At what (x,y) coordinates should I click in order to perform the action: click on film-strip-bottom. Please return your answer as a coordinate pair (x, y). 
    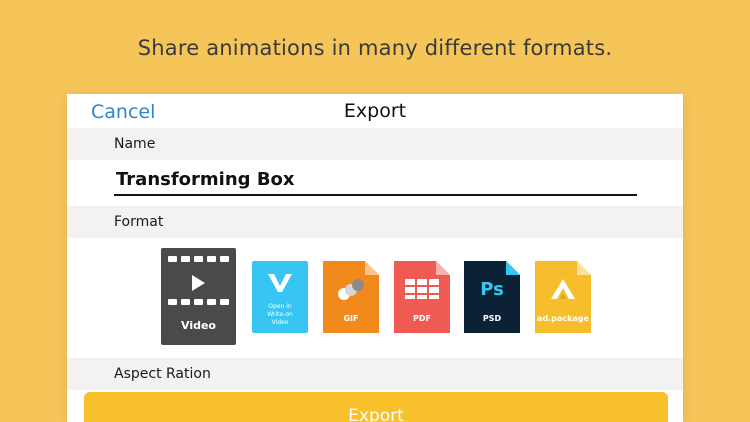
    Looking at the image, I should click on (198, 302).